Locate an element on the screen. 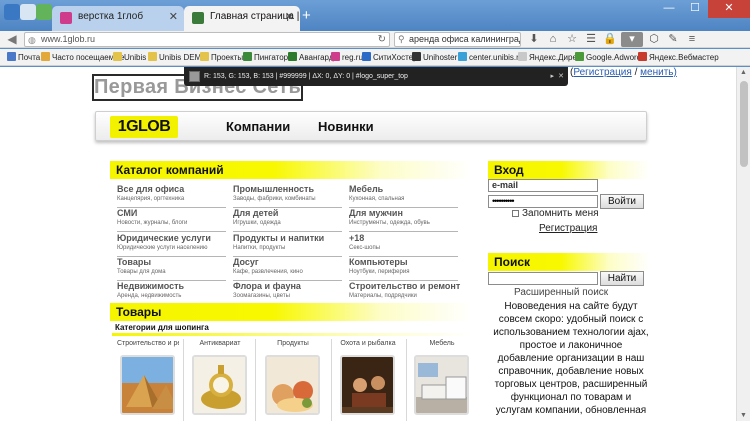 The width and height of the screenshot is (750, 421). catalog-item: Продукты и напитки Напитки, продукты is located at coordinates (287, 245).